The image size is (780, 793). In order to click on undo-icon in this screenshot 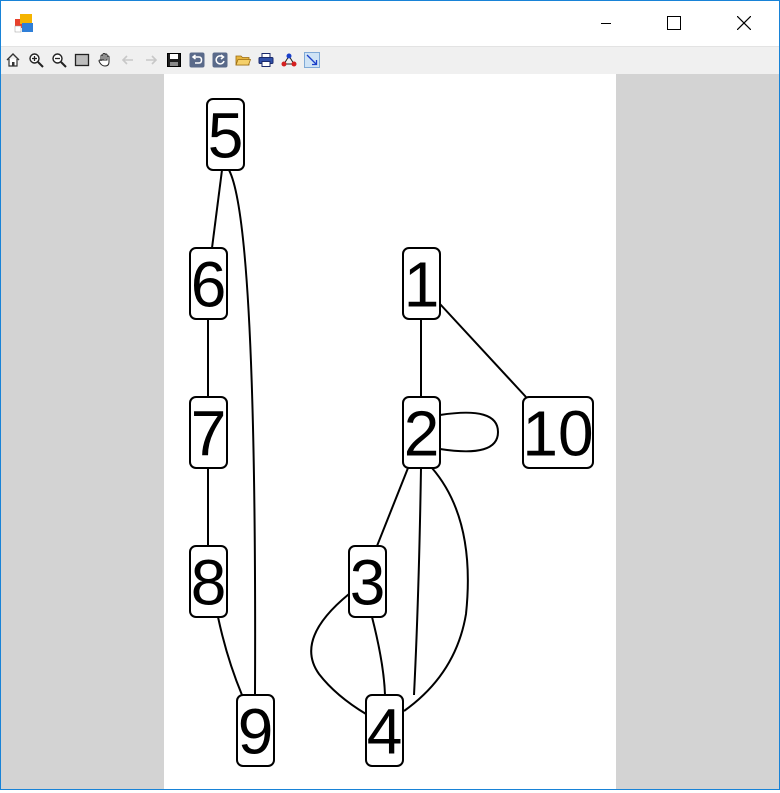, I will do `click(197, 60)`.